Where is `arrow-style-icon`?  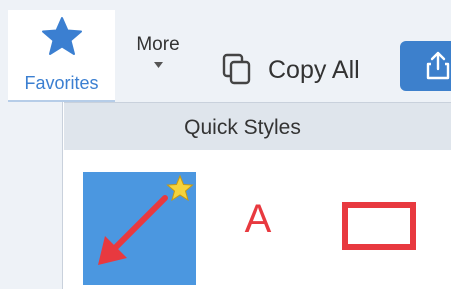 arrow-style-icon is located at coordinates (146, 219).